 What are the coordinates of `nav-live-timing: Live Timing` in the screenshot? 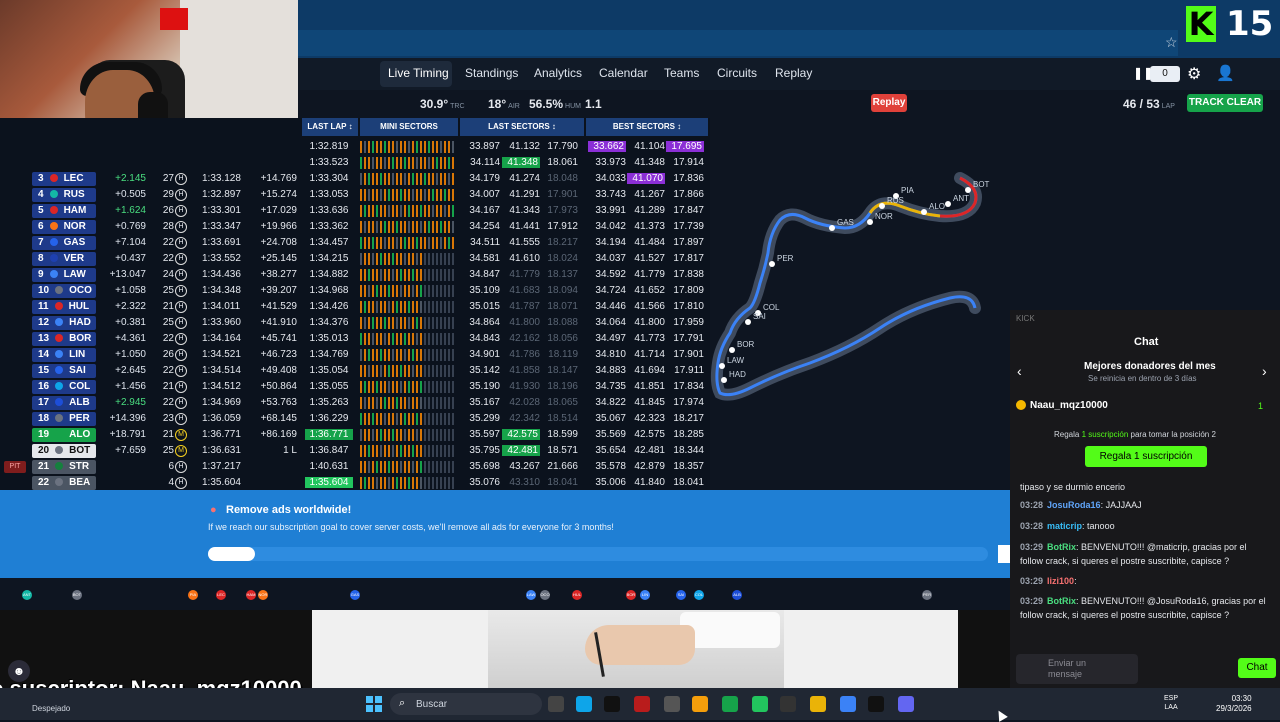 It's located at (418, 73).